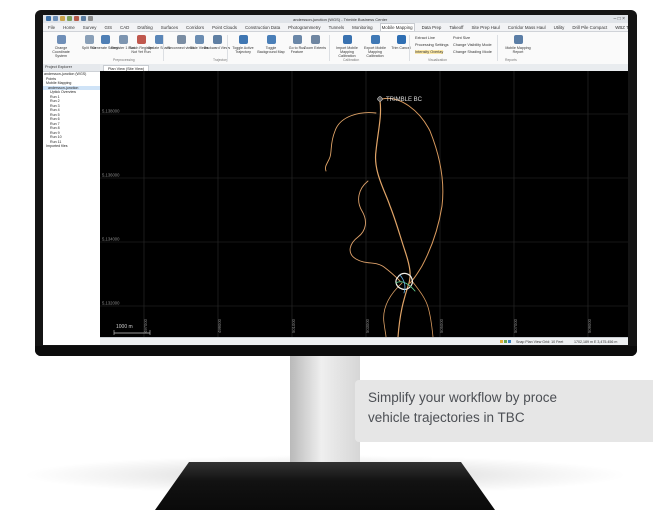 The image size is (653, 510). Describe the element at coordinates (304, 27) in the screenshot. I see `tab-photogrammetry: Photogrammetry` at that location.